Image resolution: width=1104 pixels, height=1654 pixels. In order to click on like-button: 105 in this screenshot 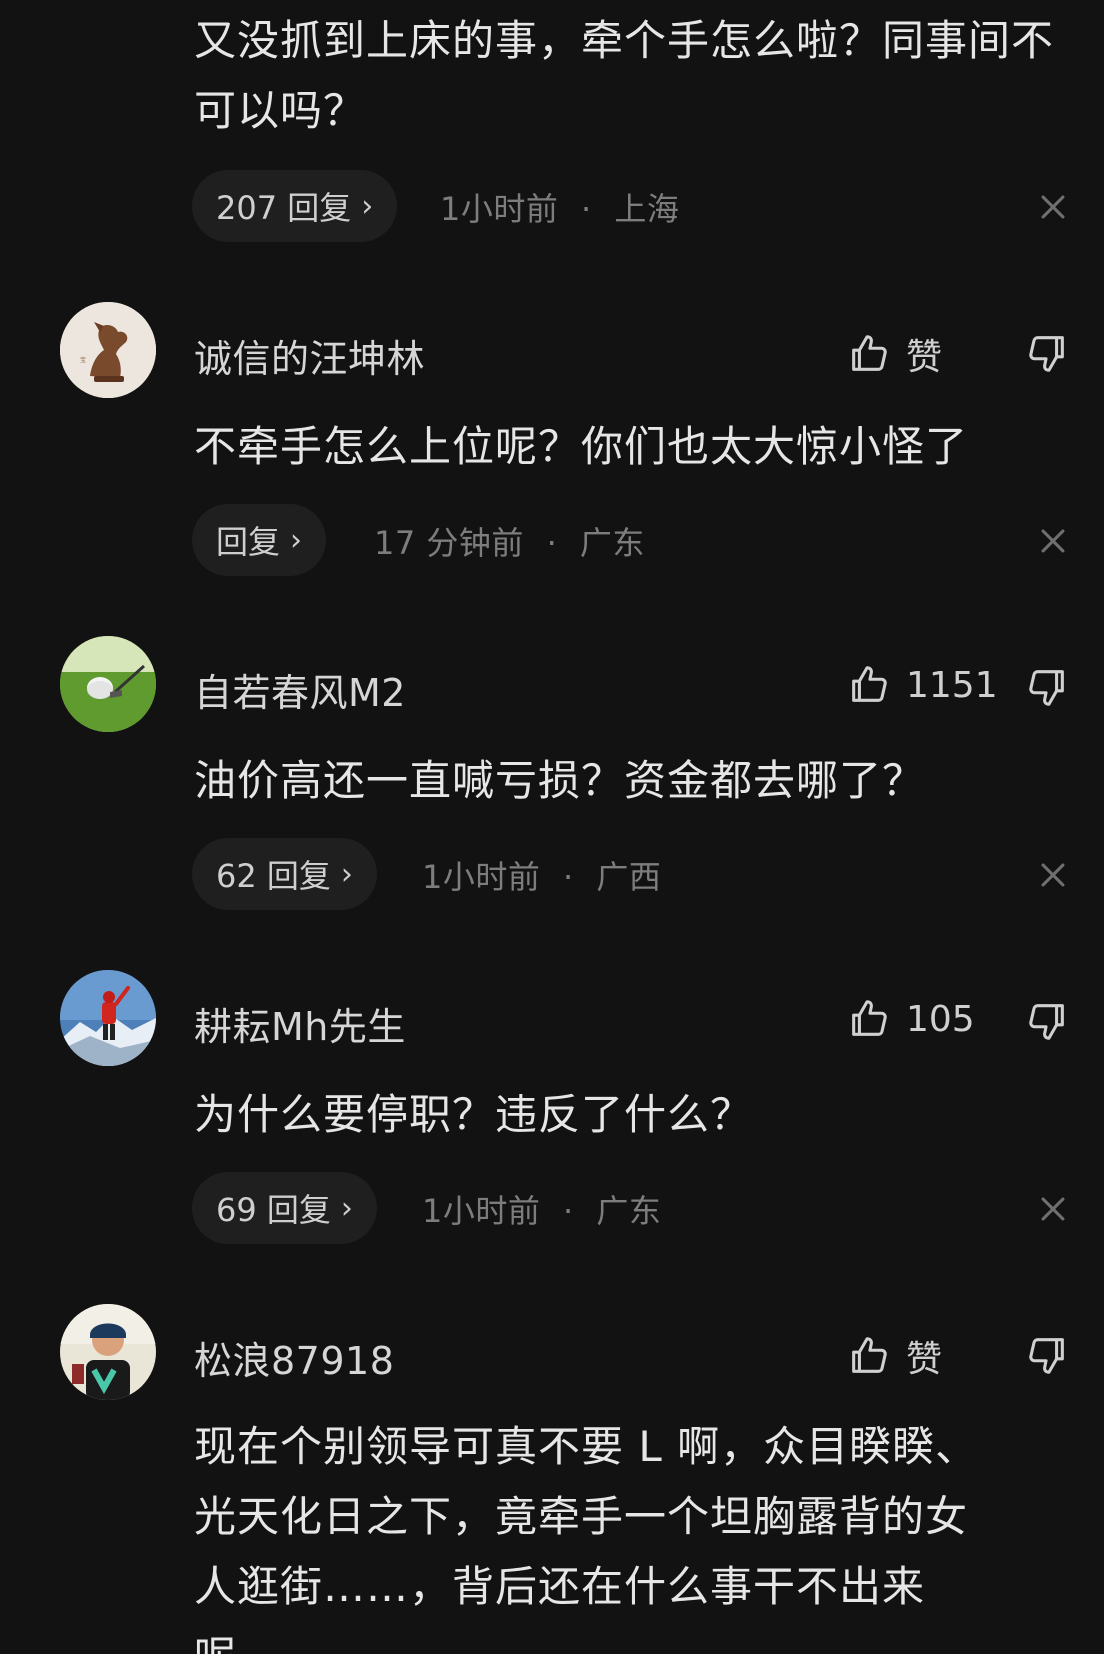, I will do `click(910, 1019)`.